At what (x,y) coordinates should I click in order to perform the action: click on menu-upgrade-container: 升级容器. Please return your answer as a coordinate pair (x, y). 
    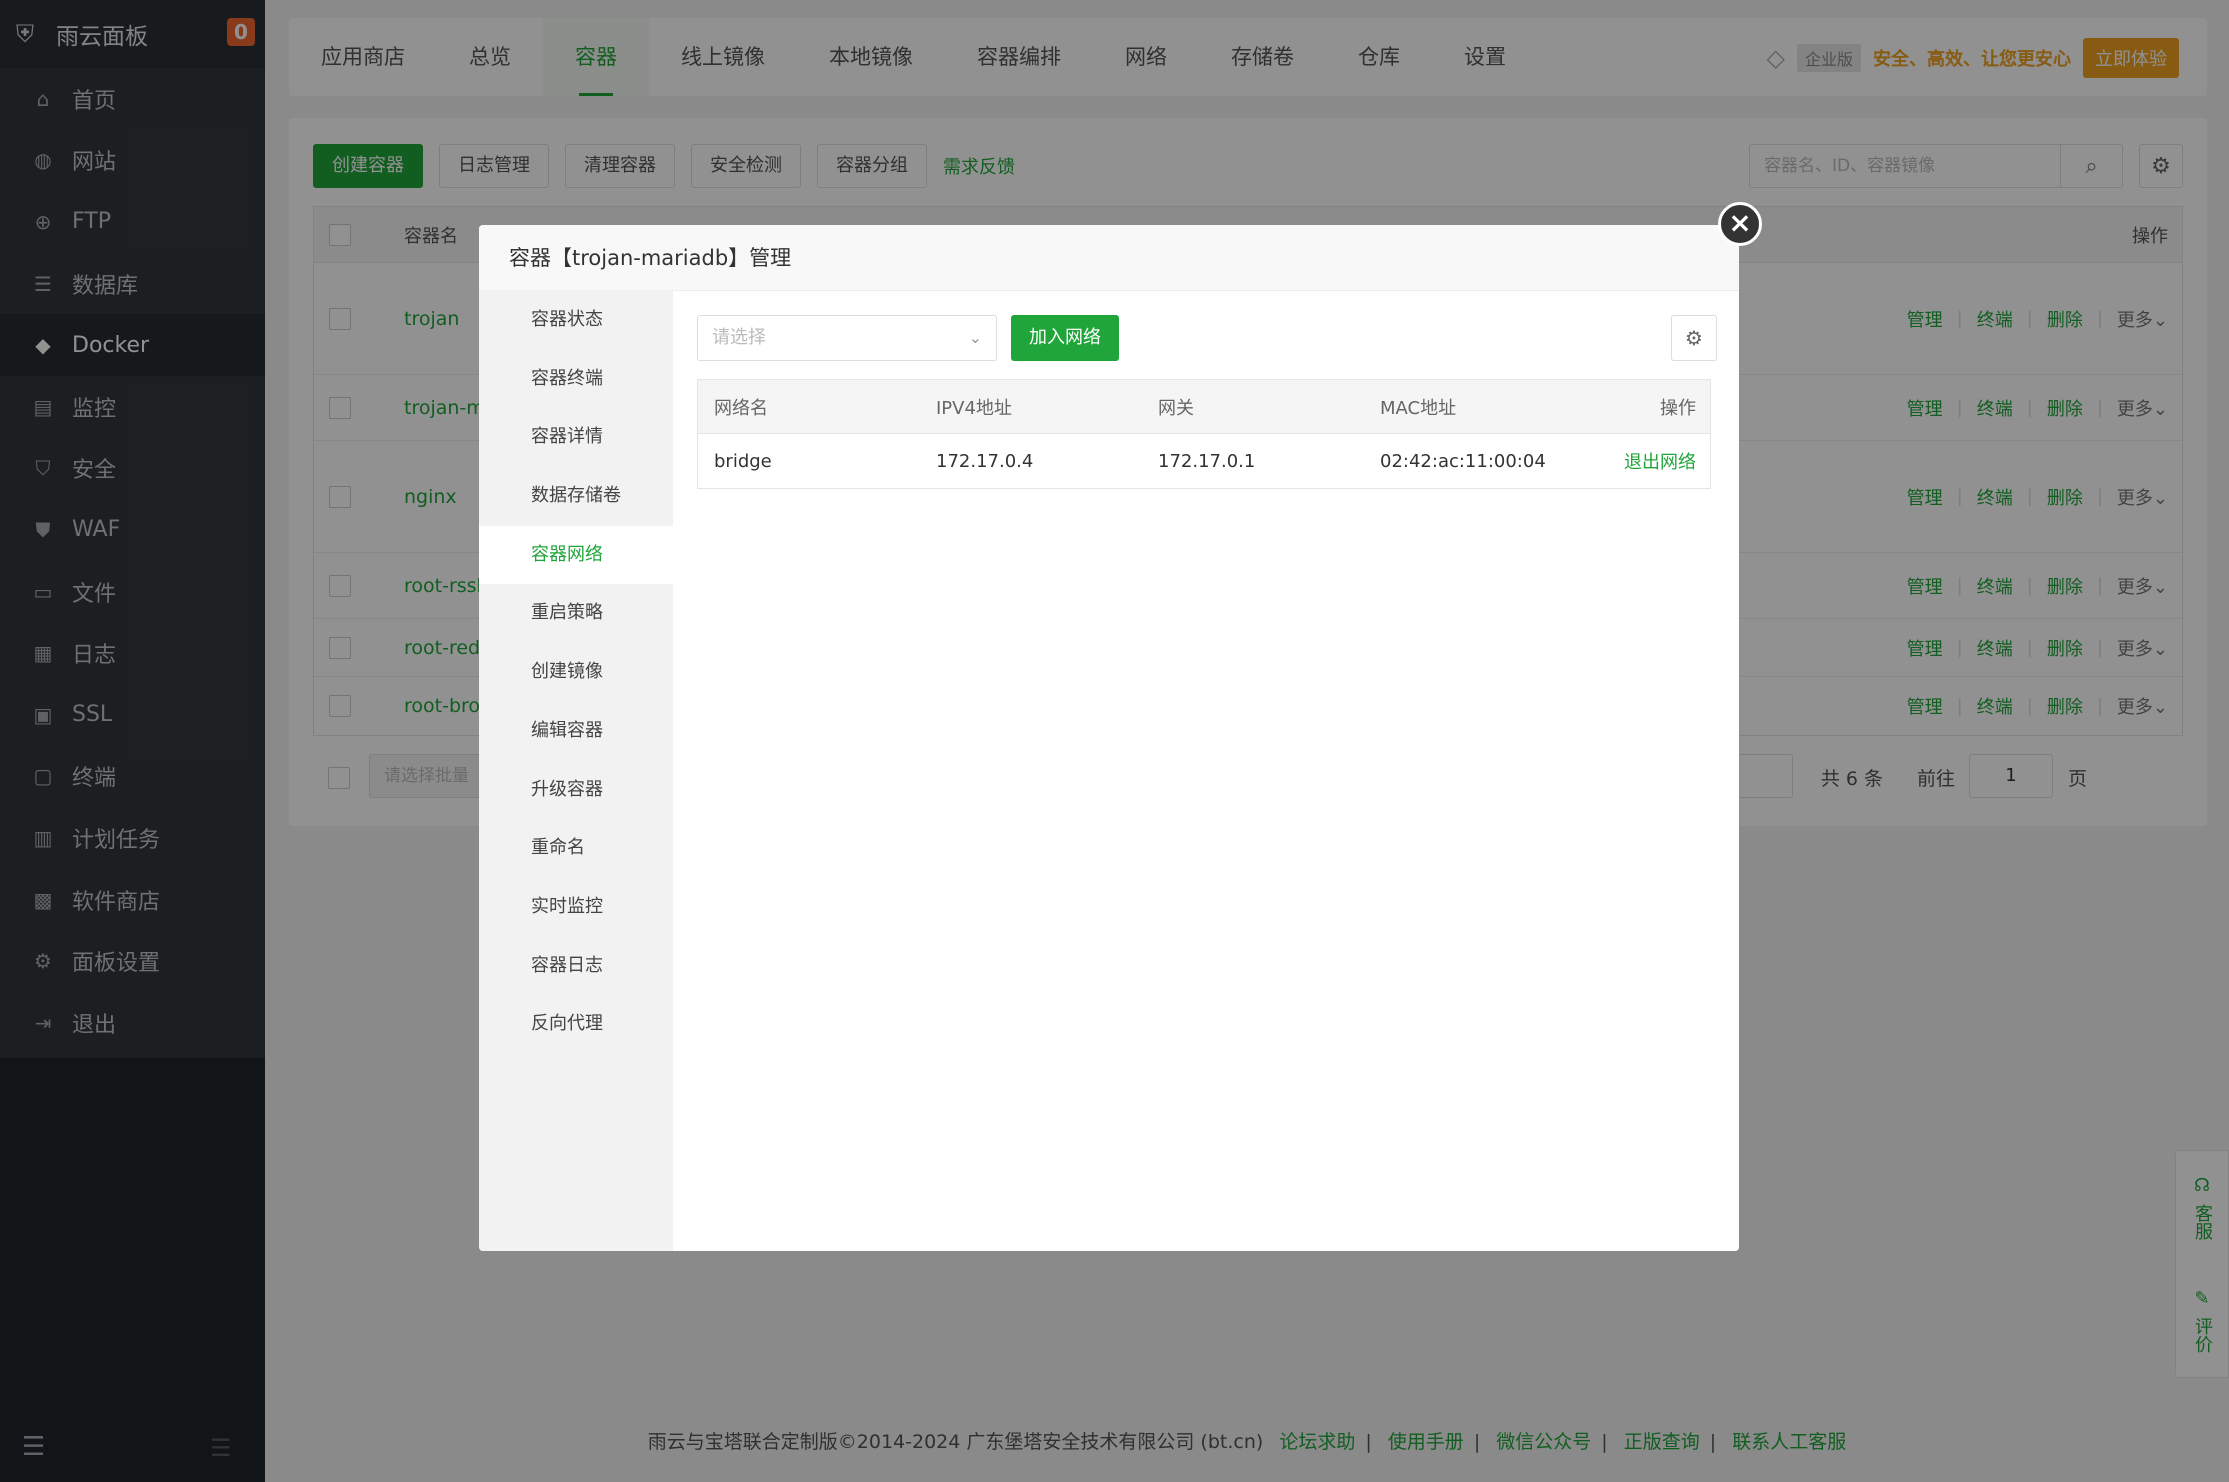
    Looking at the image, I should click on (576, 790).